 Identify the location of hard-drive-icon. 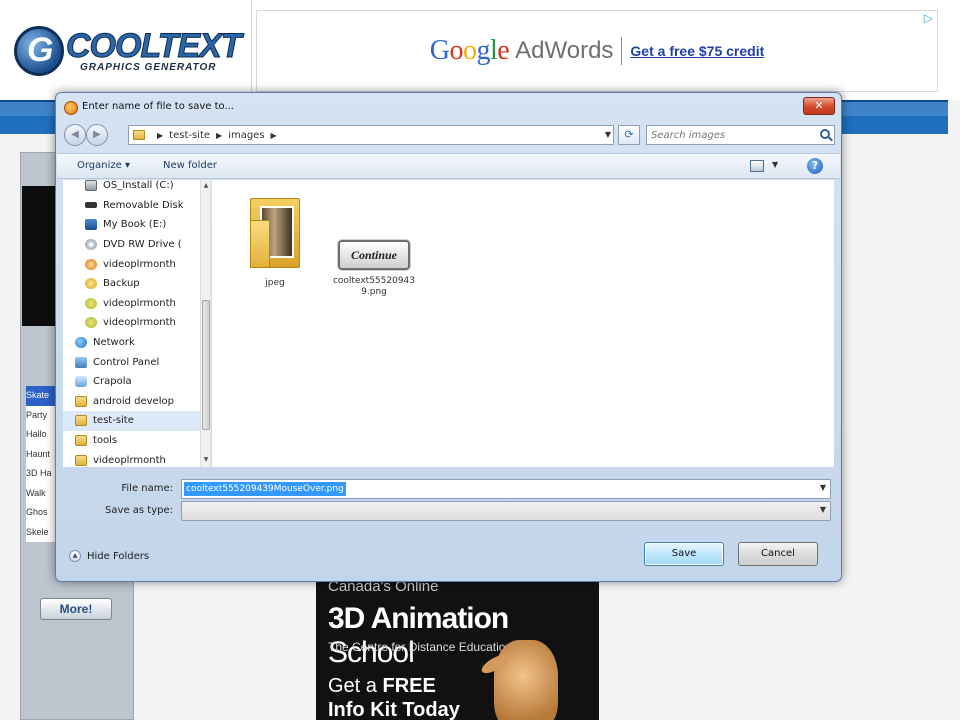
(91, 186).